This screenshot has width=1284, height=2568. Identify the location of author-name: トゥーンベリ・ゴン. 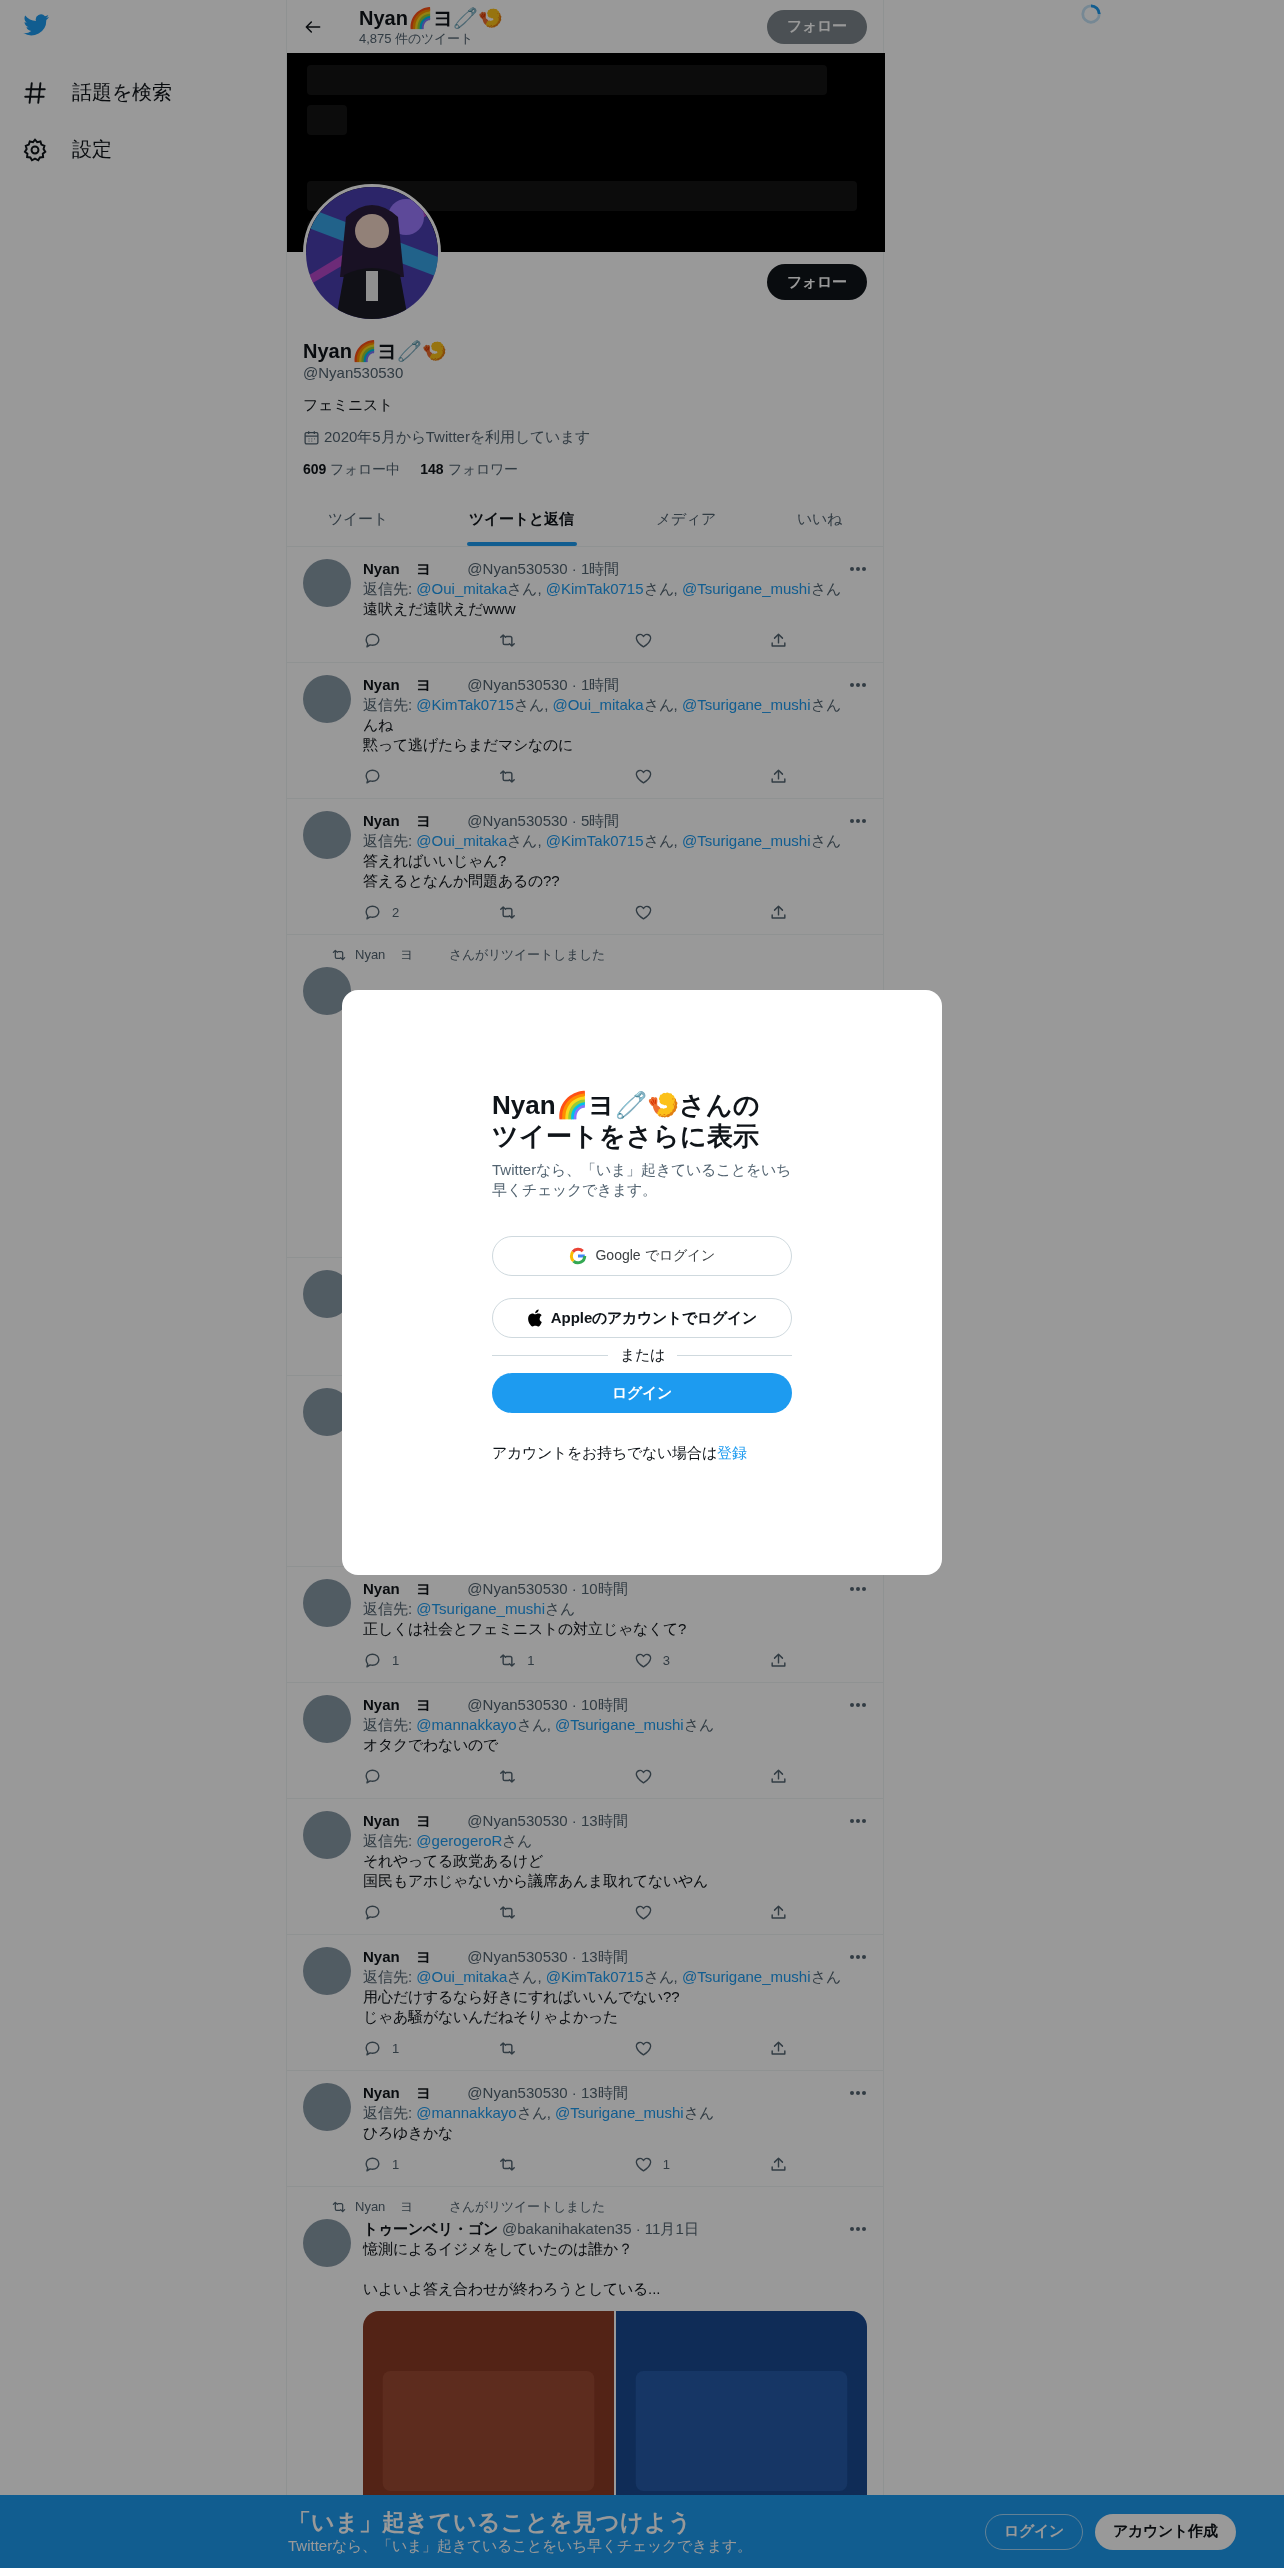
(430, 2229).